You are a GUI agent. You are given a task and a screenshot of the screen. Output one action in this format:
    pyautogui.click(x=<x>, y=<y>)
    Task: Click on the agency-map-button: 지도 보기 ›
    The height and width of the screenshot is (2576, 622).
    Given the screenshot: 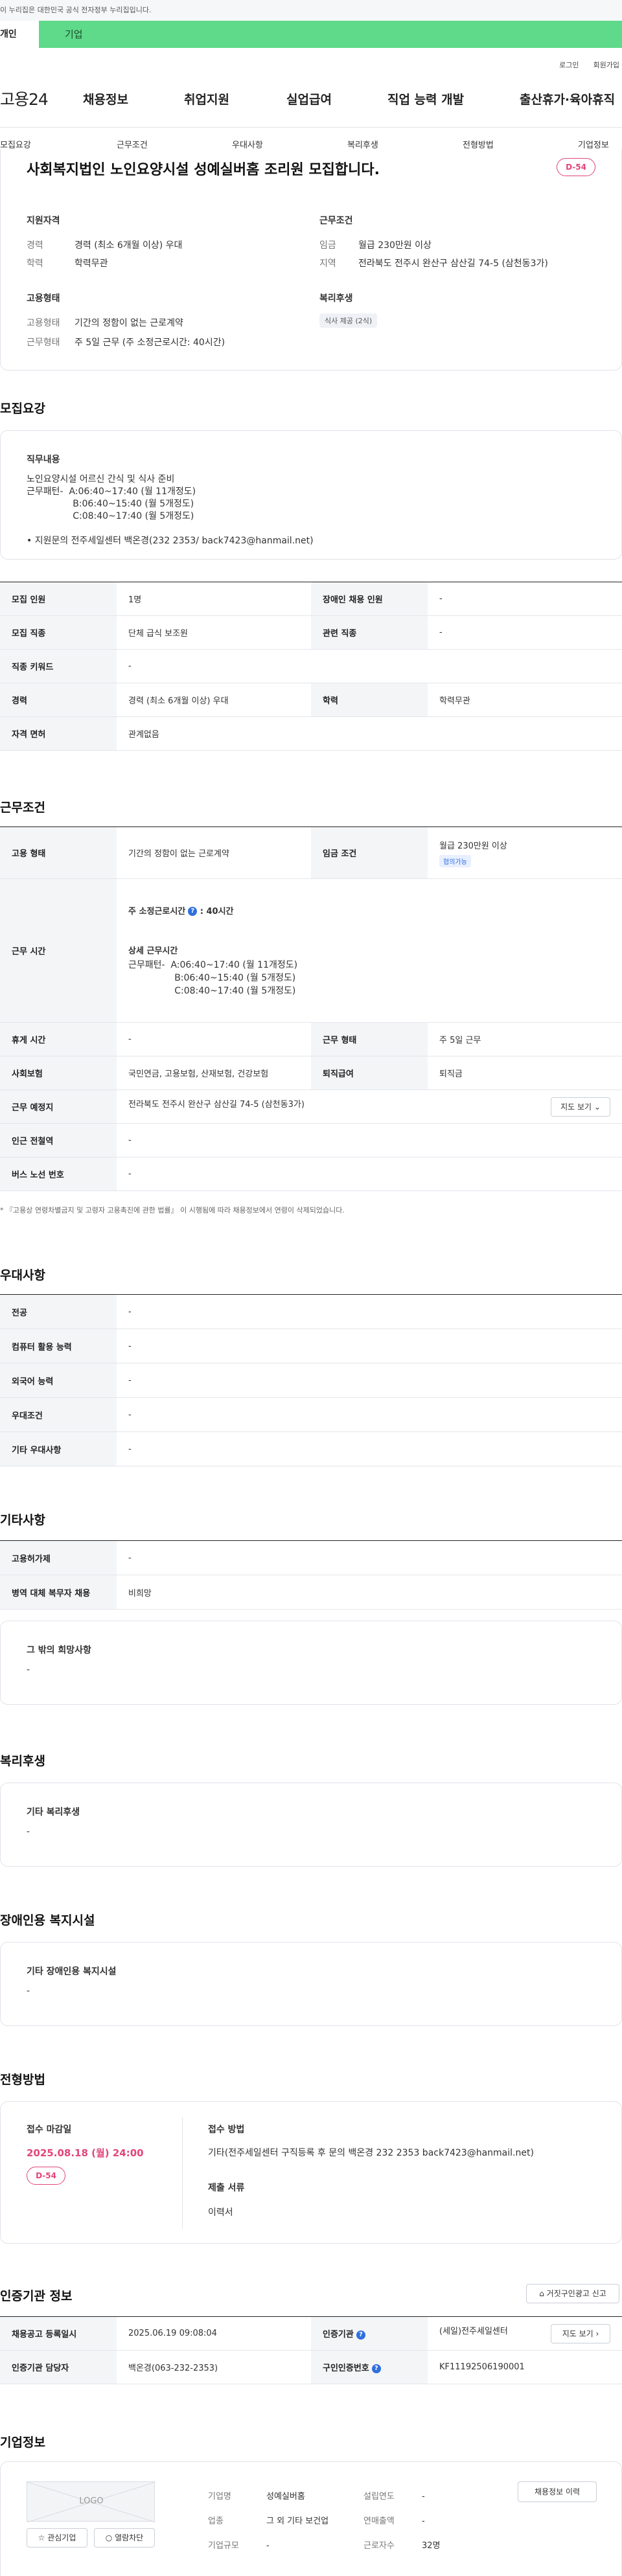 What is the action you would take?
    pyautogui.click(x=580, y=2333)
    